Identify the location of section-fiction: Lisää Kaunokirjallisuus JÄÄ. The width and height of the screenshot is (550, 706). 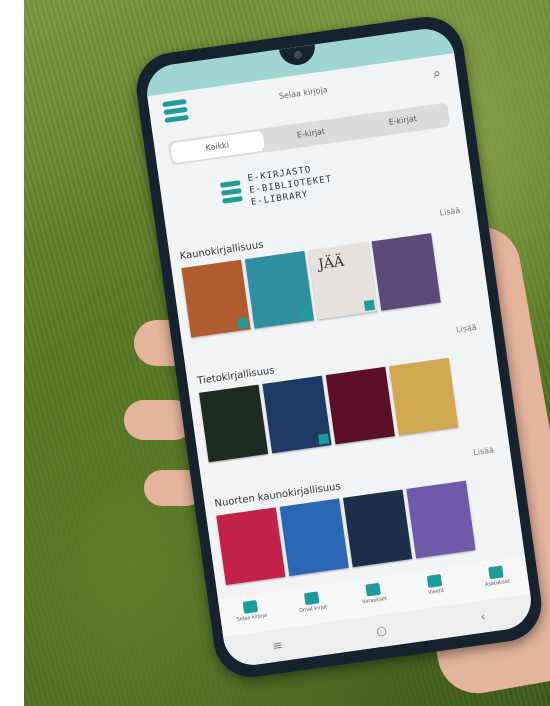
(333, 272).